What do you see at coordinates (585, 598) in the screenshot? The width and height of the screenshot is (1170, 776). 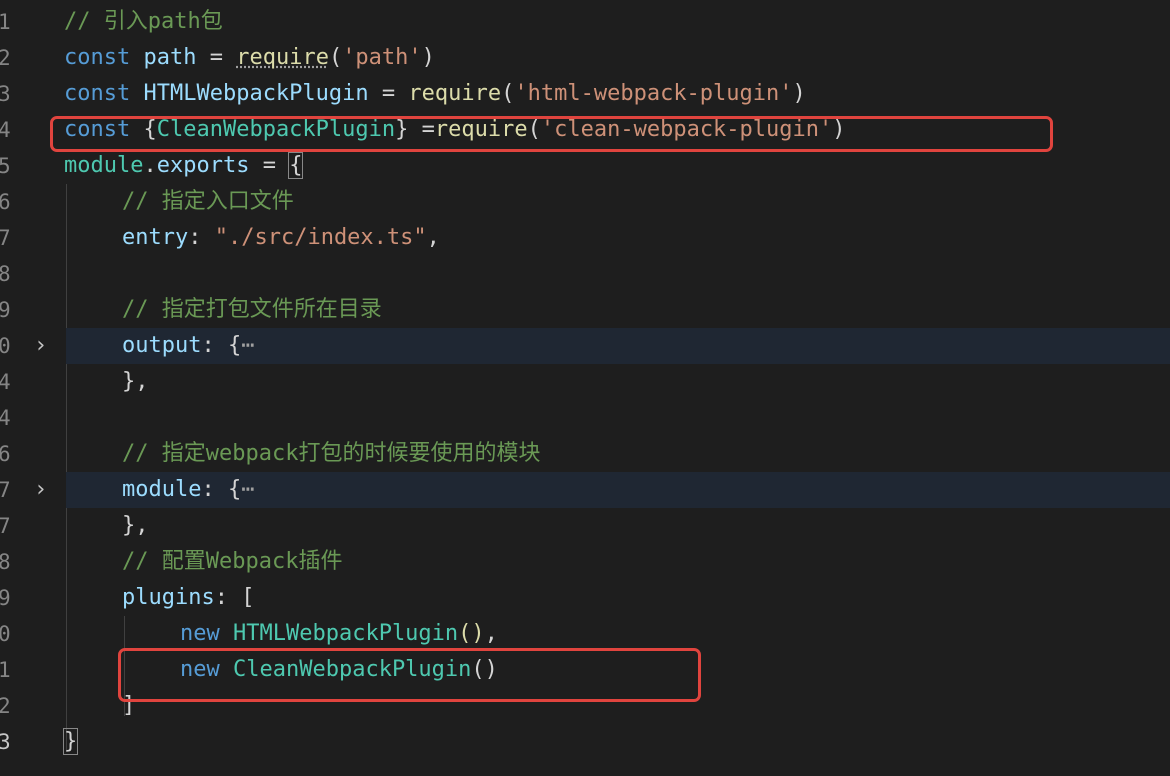 I see `code-line: 9 plugins: [` at bounding box center [585, 598].